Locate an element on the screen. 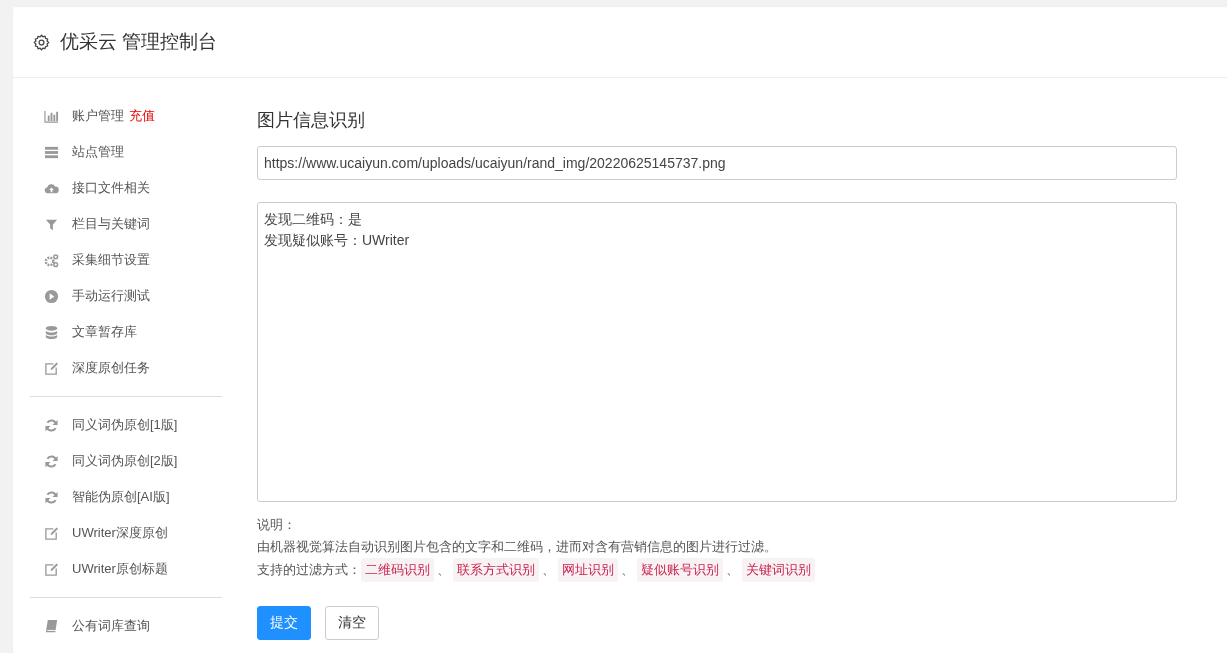 The width and height of the screenshot is (1227, 653). description-text: 由机器视觉算法自动识别图片包含的文字和二维码，进而对含有营销信息的图片进行过滤。 is located at coordinates (517, 547).